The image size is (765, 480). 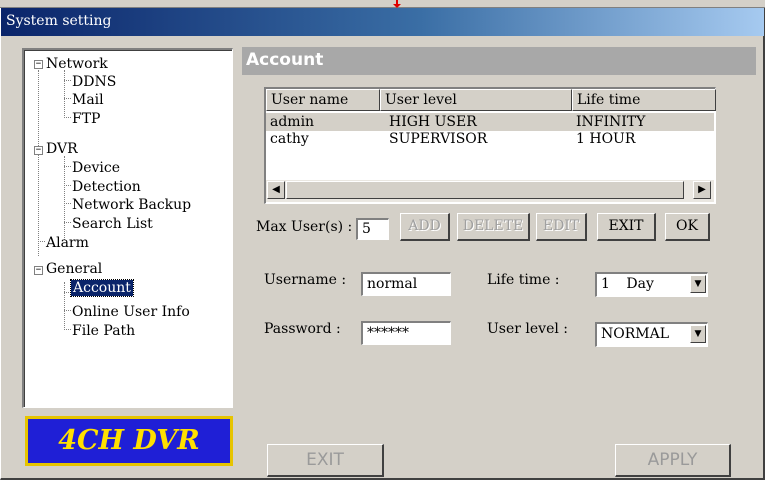 What do you see at coordinates (325, 460) in the screenshot?
I see `footer-exit-button: EXIT` at bounding box center [325, 460].